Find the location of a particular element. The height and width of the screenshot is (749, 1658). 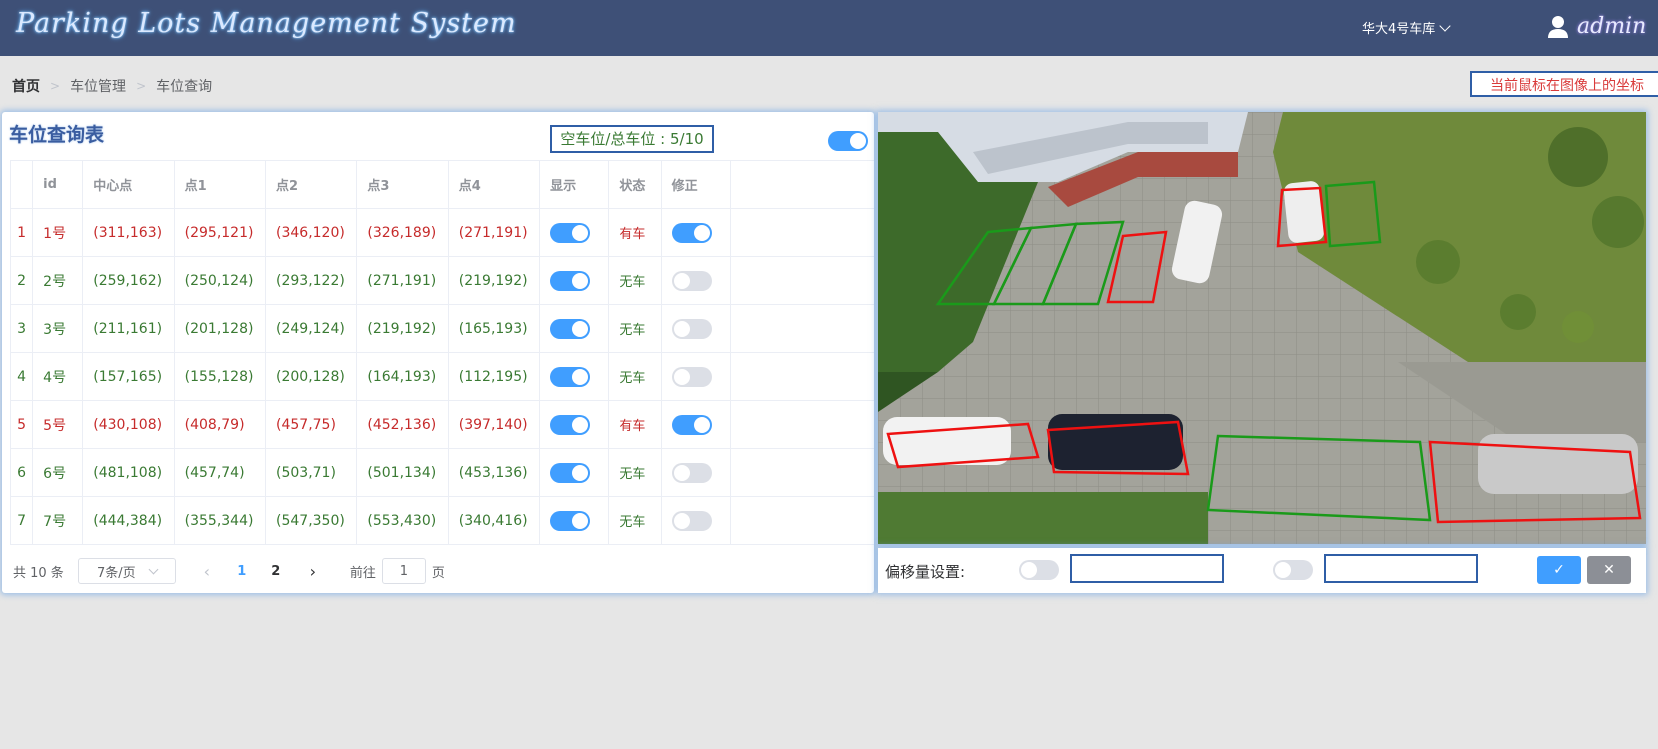

garage-selector: 华大4号车库 is located at coordinates (1406, 27).